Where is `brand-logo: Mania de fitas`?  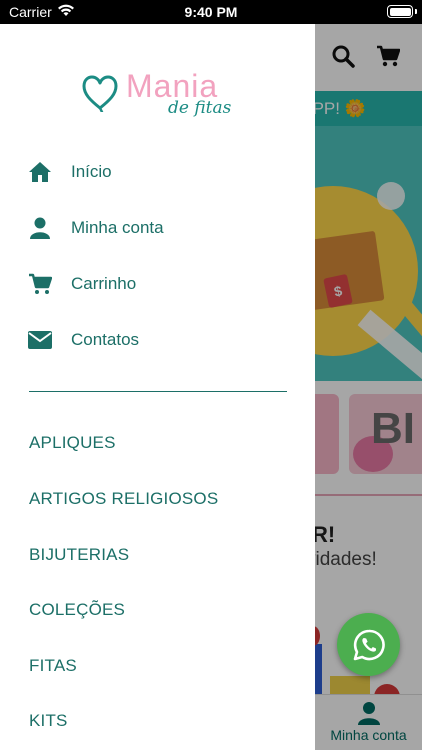
brand-logo: Mania de fitas is located at coordinates (162, 99).